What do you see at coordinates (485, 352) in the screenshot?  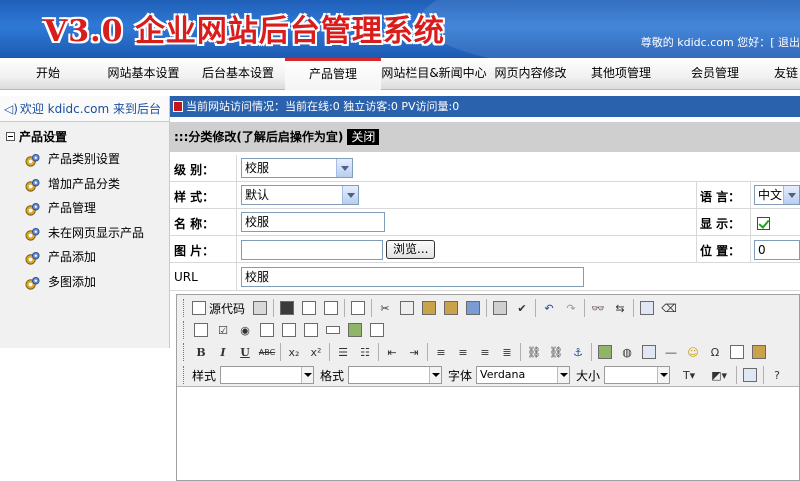 I see `align-right-icon: ≡` at bounding box center [485, 352].